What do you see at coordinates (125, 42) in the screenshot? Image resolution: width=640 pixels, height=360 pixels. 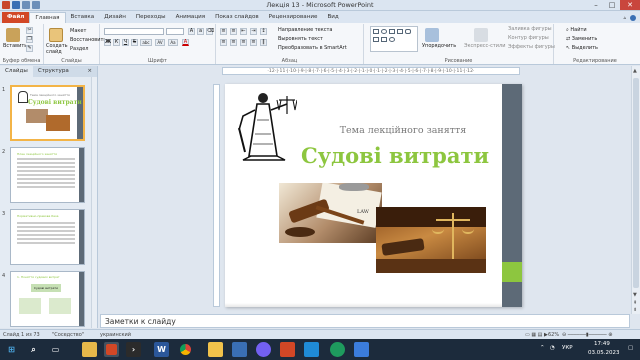 I see `underline-button: Ч` at bounding box center [125, 42].